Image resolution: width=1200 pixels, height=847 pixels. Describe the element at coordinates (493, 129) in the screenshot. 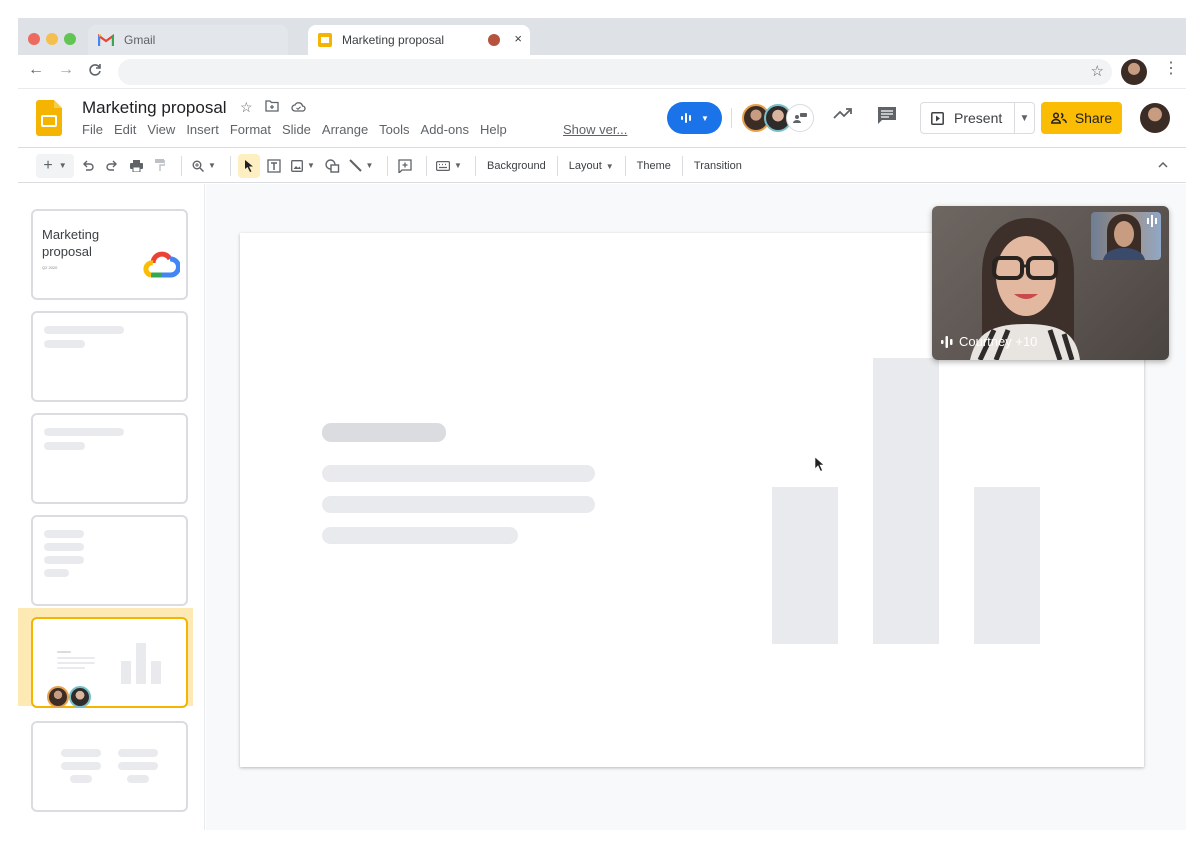

I see `menu-help: Help` at that location.